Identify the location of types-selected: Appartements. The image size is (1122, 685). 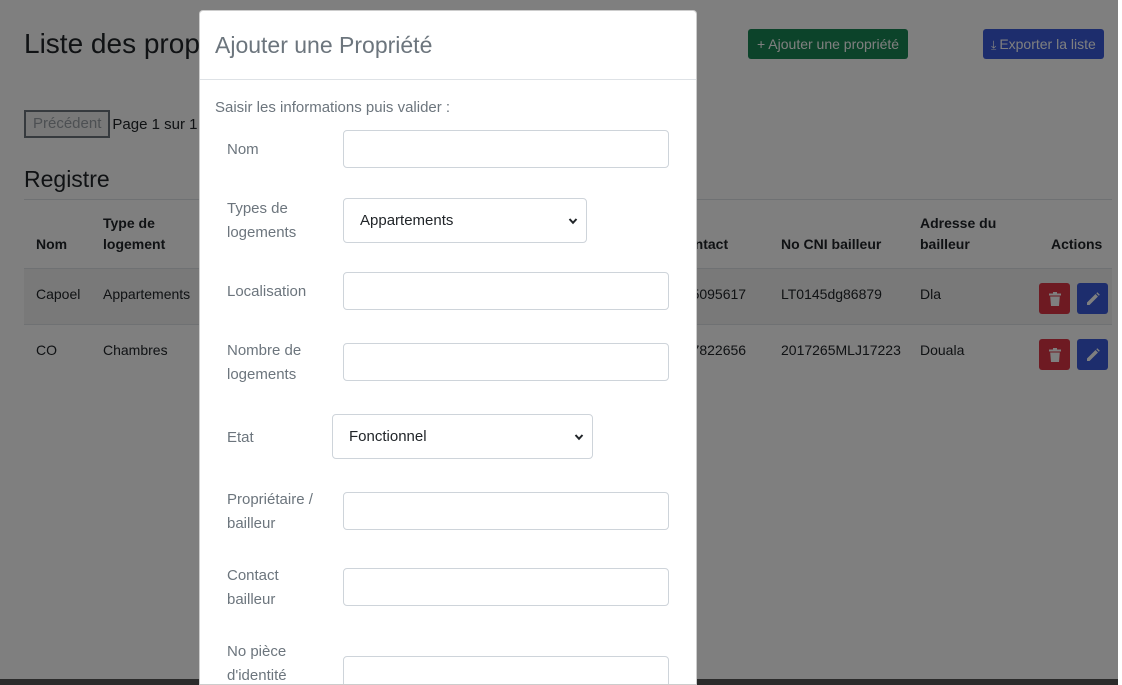
(407, 220).